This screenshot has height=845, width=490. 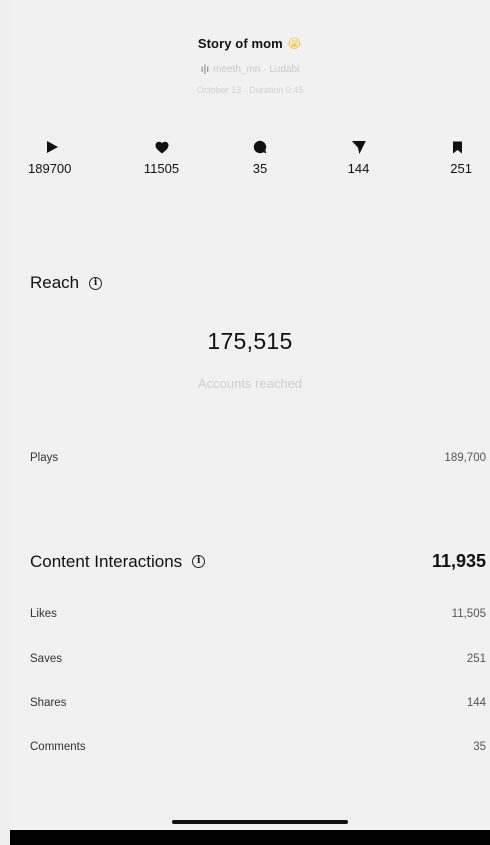 I want to click on interaction-label: Shares, so click(x=48, y=703).